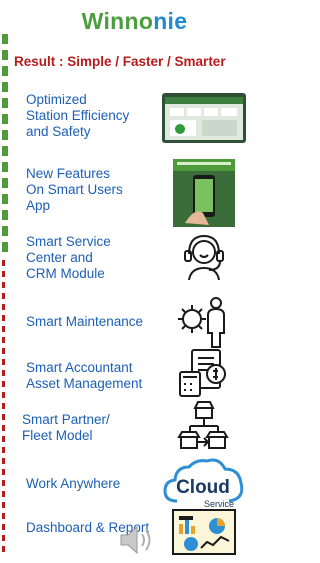  I want to click on left-red-dashed-border, so click(3, 407).